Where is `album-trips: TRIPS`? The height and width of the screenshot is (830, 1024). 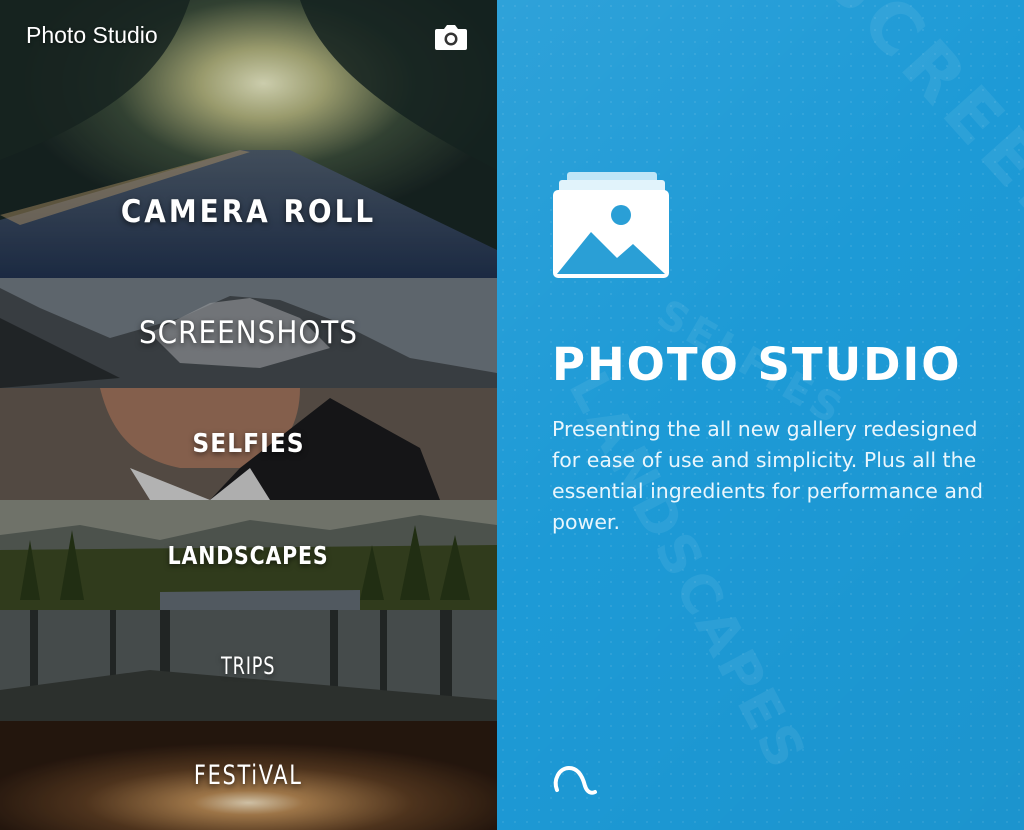 album-trips: TRIPS is located at coordinates (248, 665).